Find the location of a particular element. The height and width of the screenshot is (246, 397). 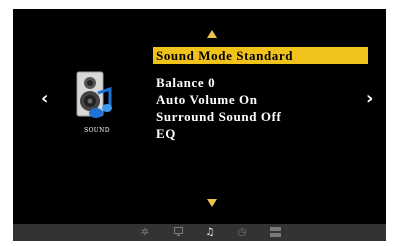

music-note-icon: ♫ is located at coordinates (210, 232).